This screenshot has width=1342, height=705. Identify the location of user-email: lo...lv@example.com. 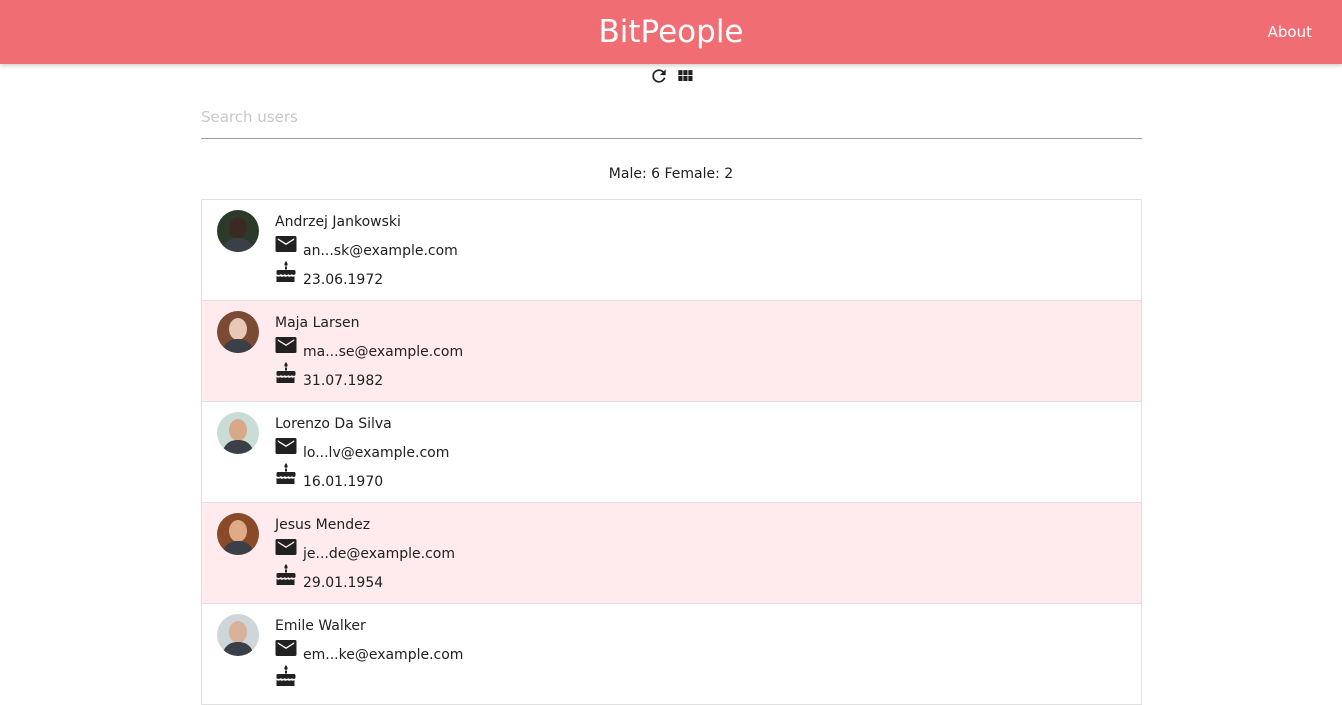
(376, 453).